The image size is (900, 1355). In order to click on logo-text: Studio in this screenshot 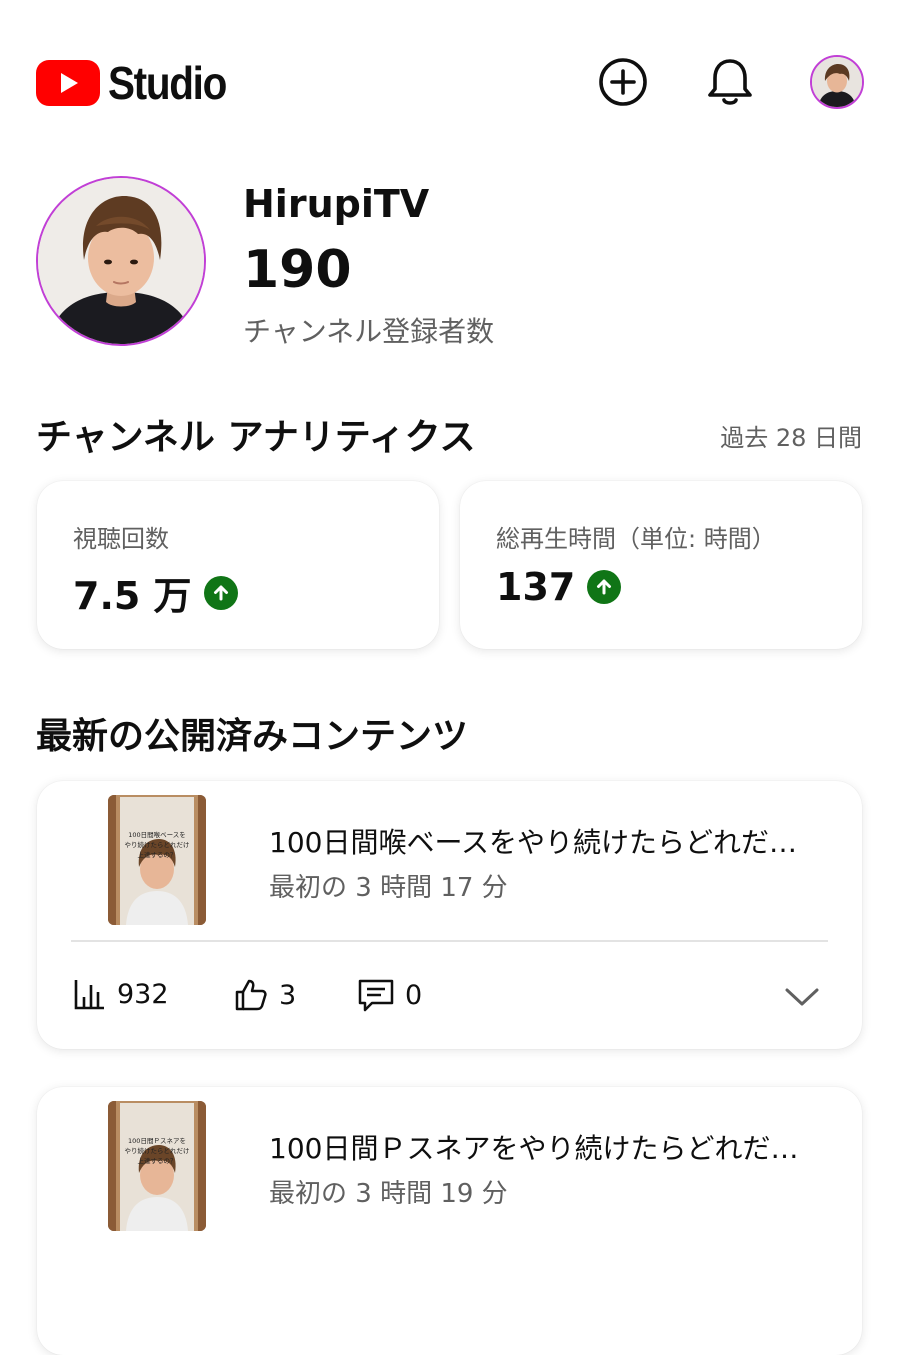, I will do `click(167, 83)`.